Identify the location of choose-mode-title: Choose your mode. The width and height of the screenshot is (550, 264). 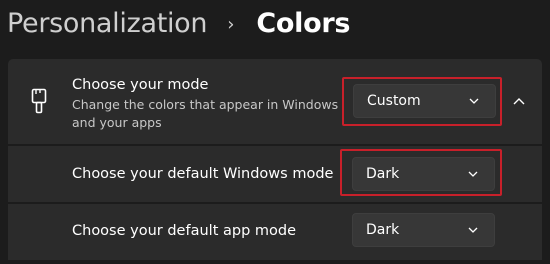
(140, 85).